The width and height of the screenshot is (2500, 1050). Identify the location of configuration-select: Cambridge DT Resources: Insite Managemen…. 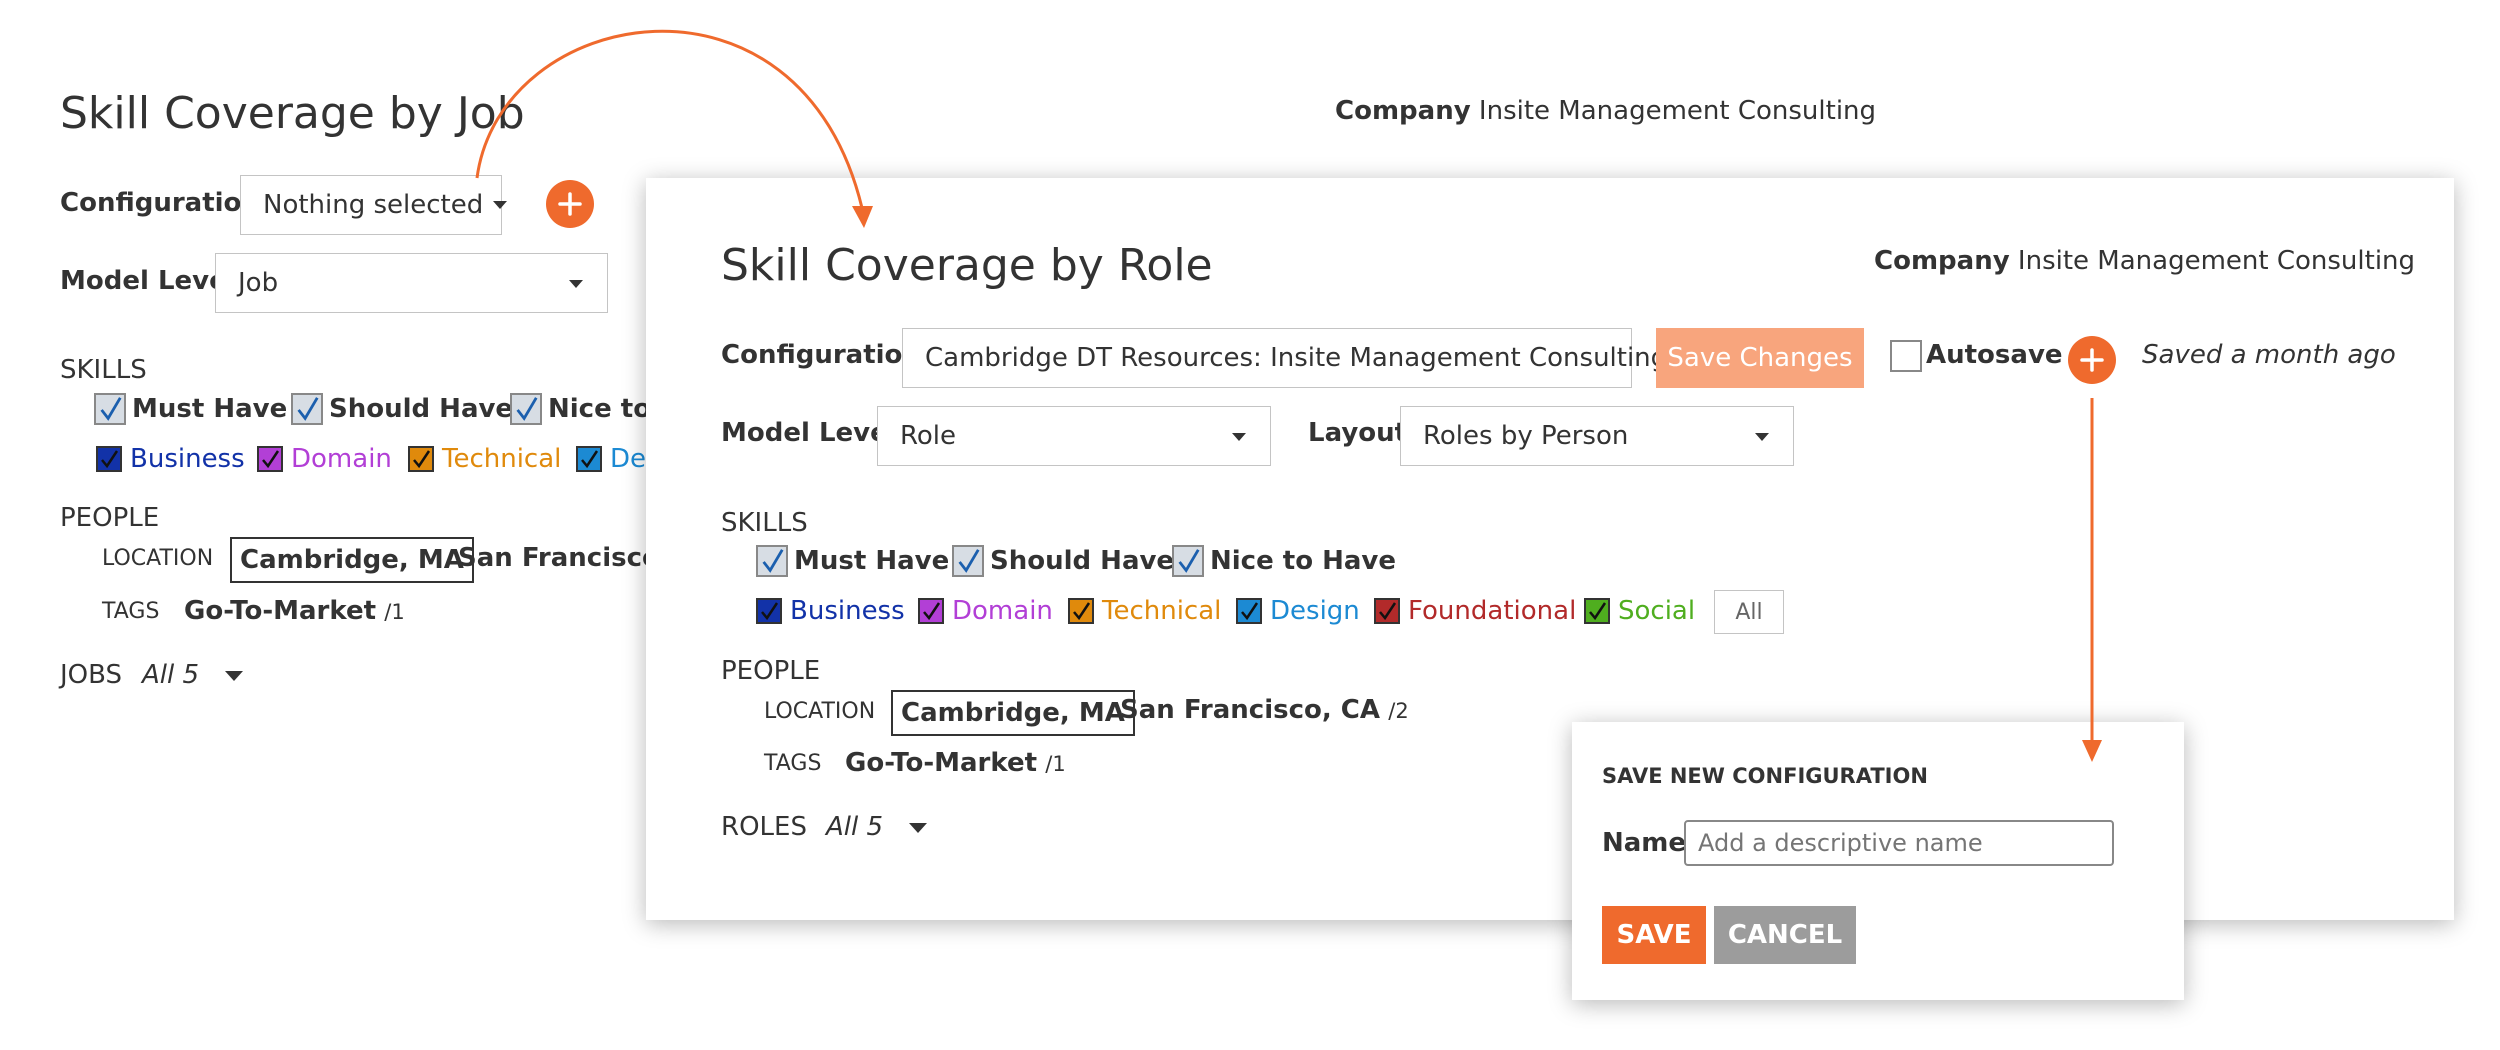
(1297, 358).